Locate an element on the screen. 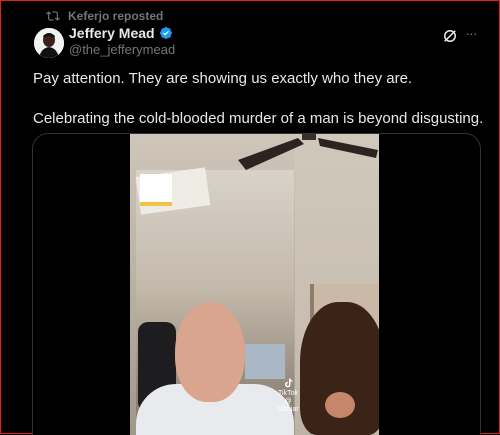 The image size is (500, 435). tiktok-watermark: TikTok @ tobhjar is located at coordinates (288, 395).